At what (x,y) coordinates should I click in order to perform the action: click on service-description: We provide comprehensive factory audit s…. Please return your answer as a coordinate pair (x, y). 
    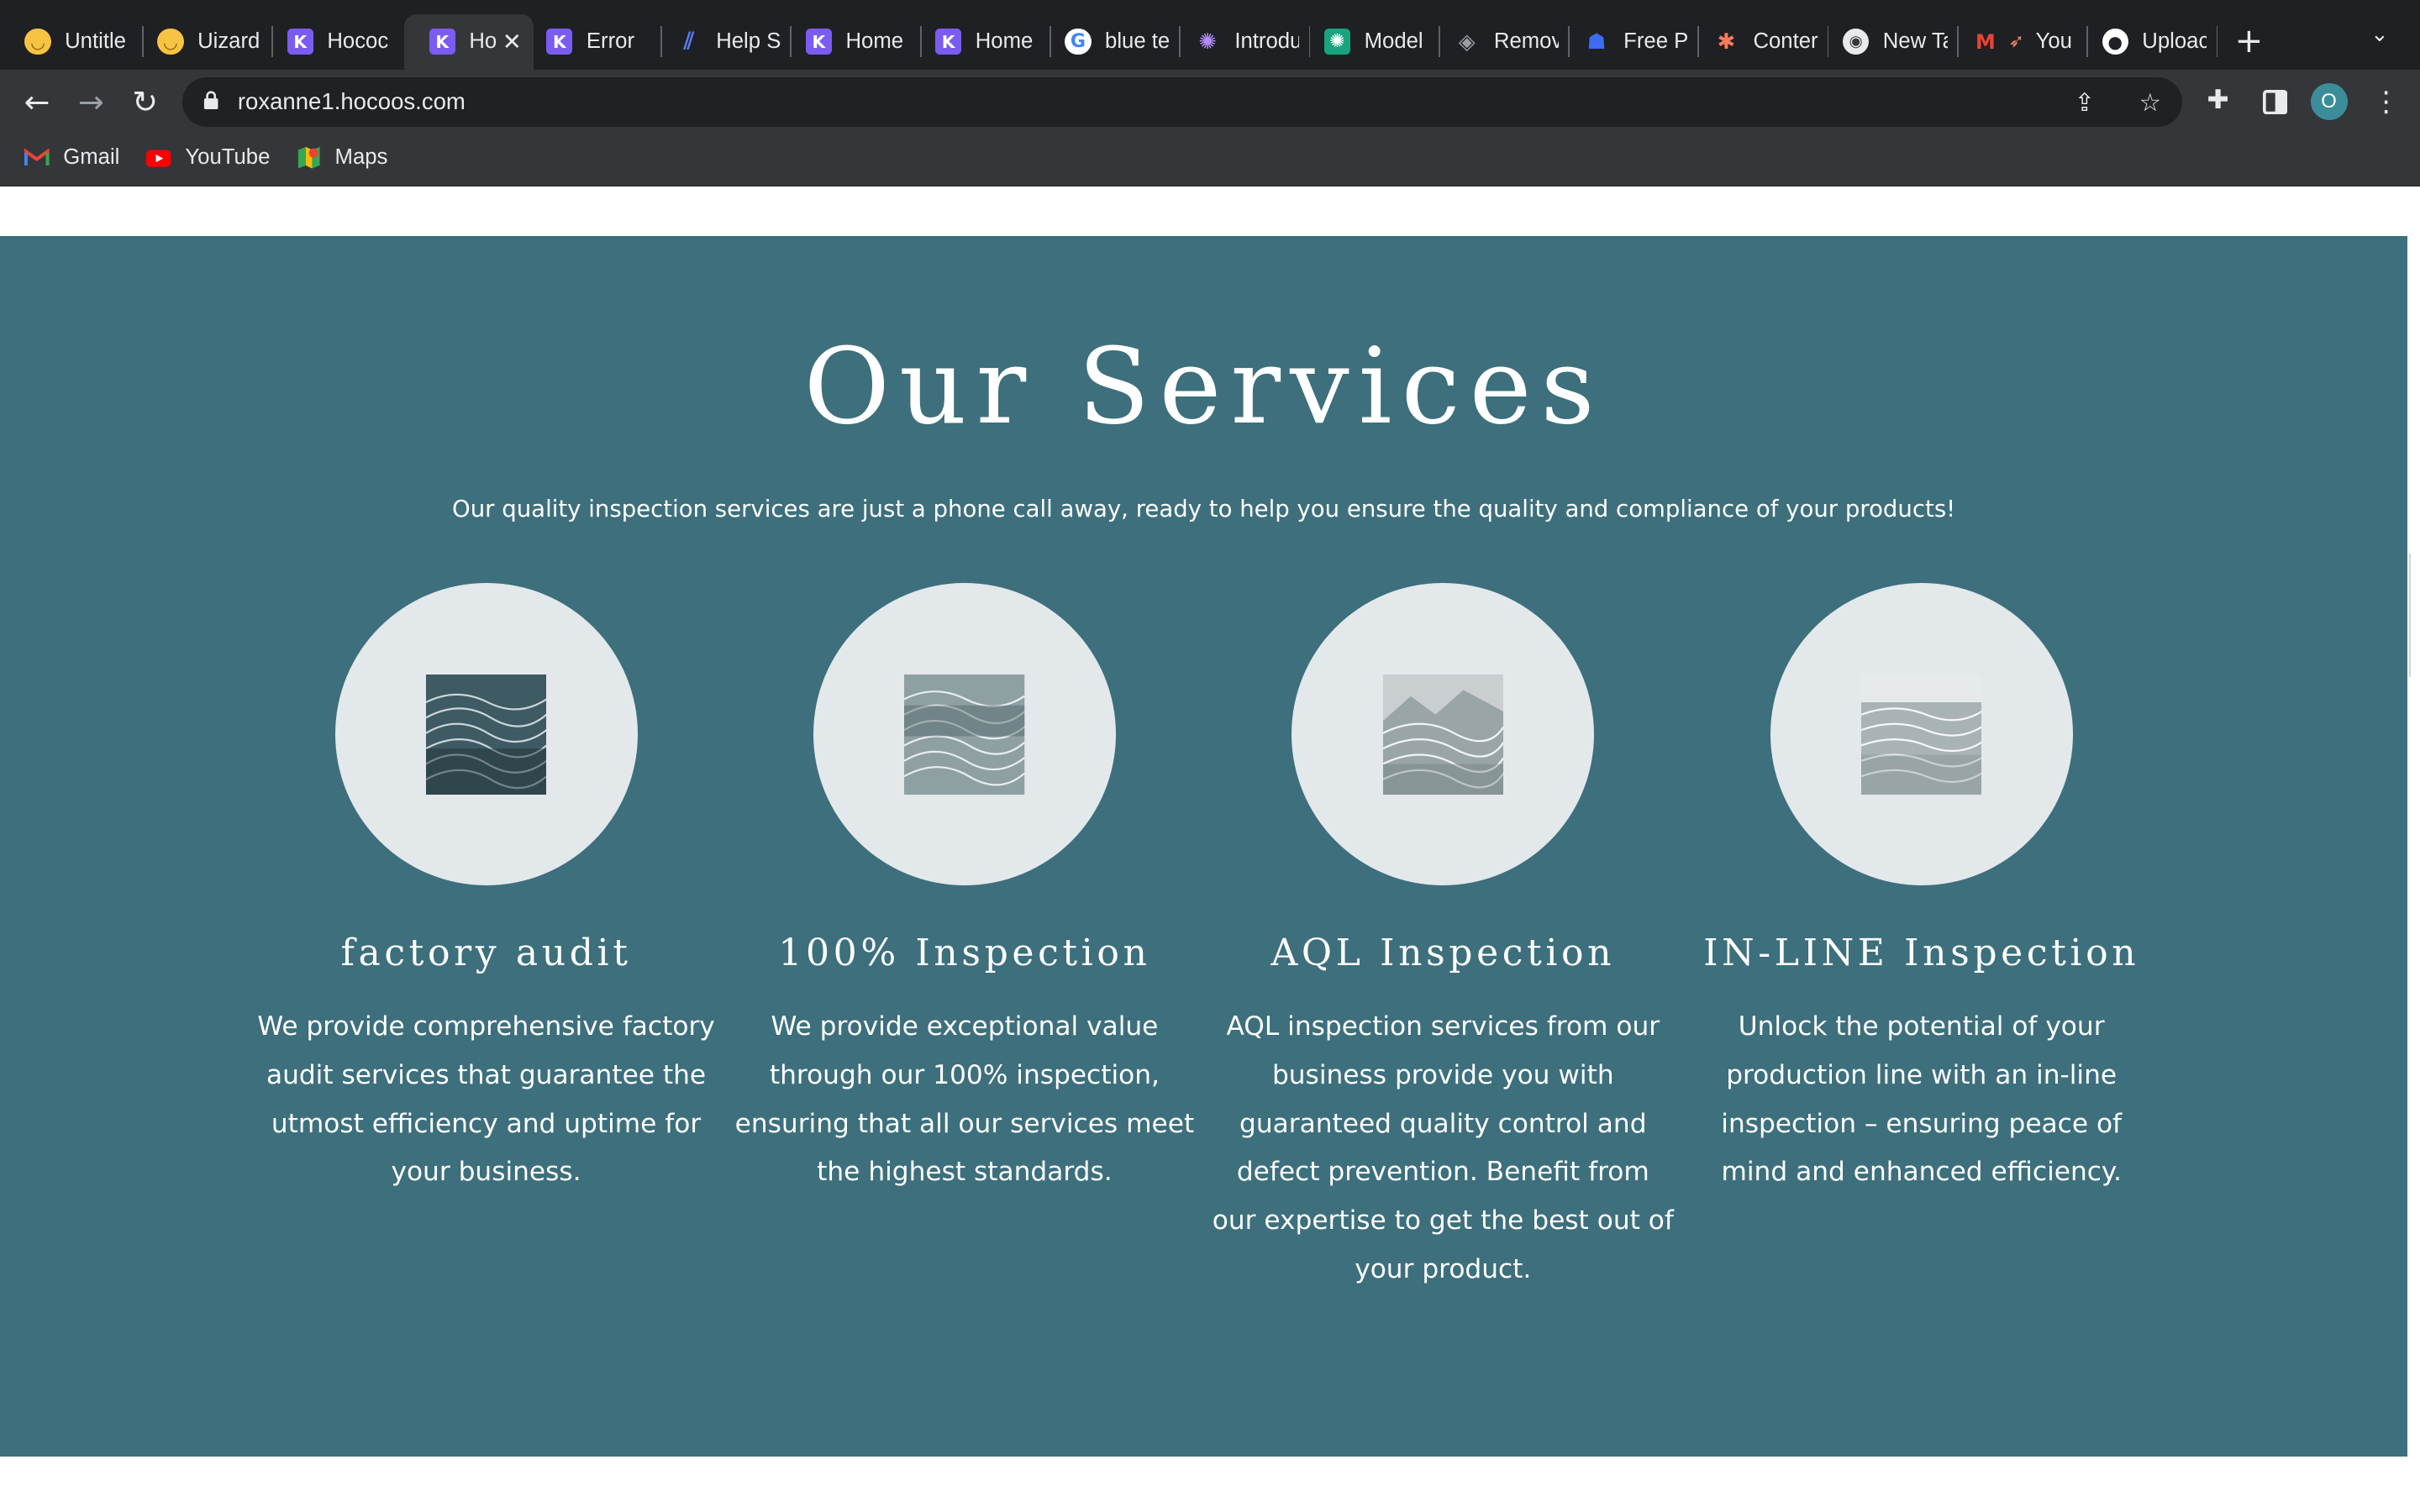
    Looking at the image, I should click on (486, 1099).